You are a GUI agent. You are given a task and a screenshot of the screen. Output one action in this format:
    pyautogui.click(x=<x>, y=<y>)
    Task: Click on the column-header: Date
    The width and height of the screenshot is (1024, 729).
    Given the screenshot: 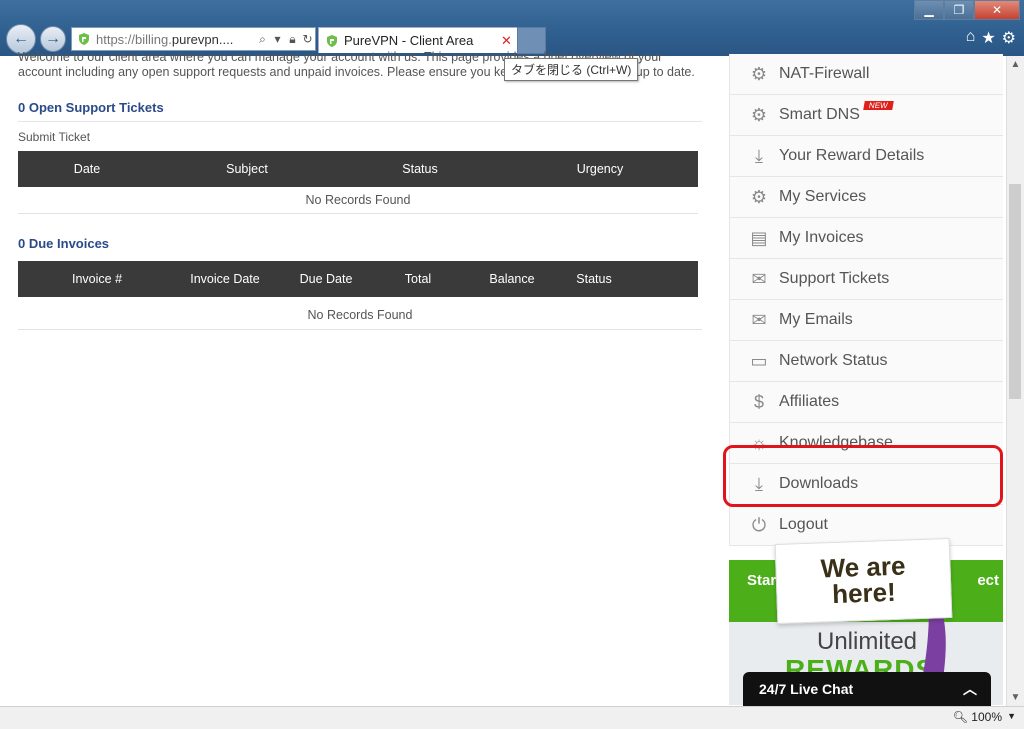 What is the action you would take?
    pyautogui.click(x=87, y=169)
    